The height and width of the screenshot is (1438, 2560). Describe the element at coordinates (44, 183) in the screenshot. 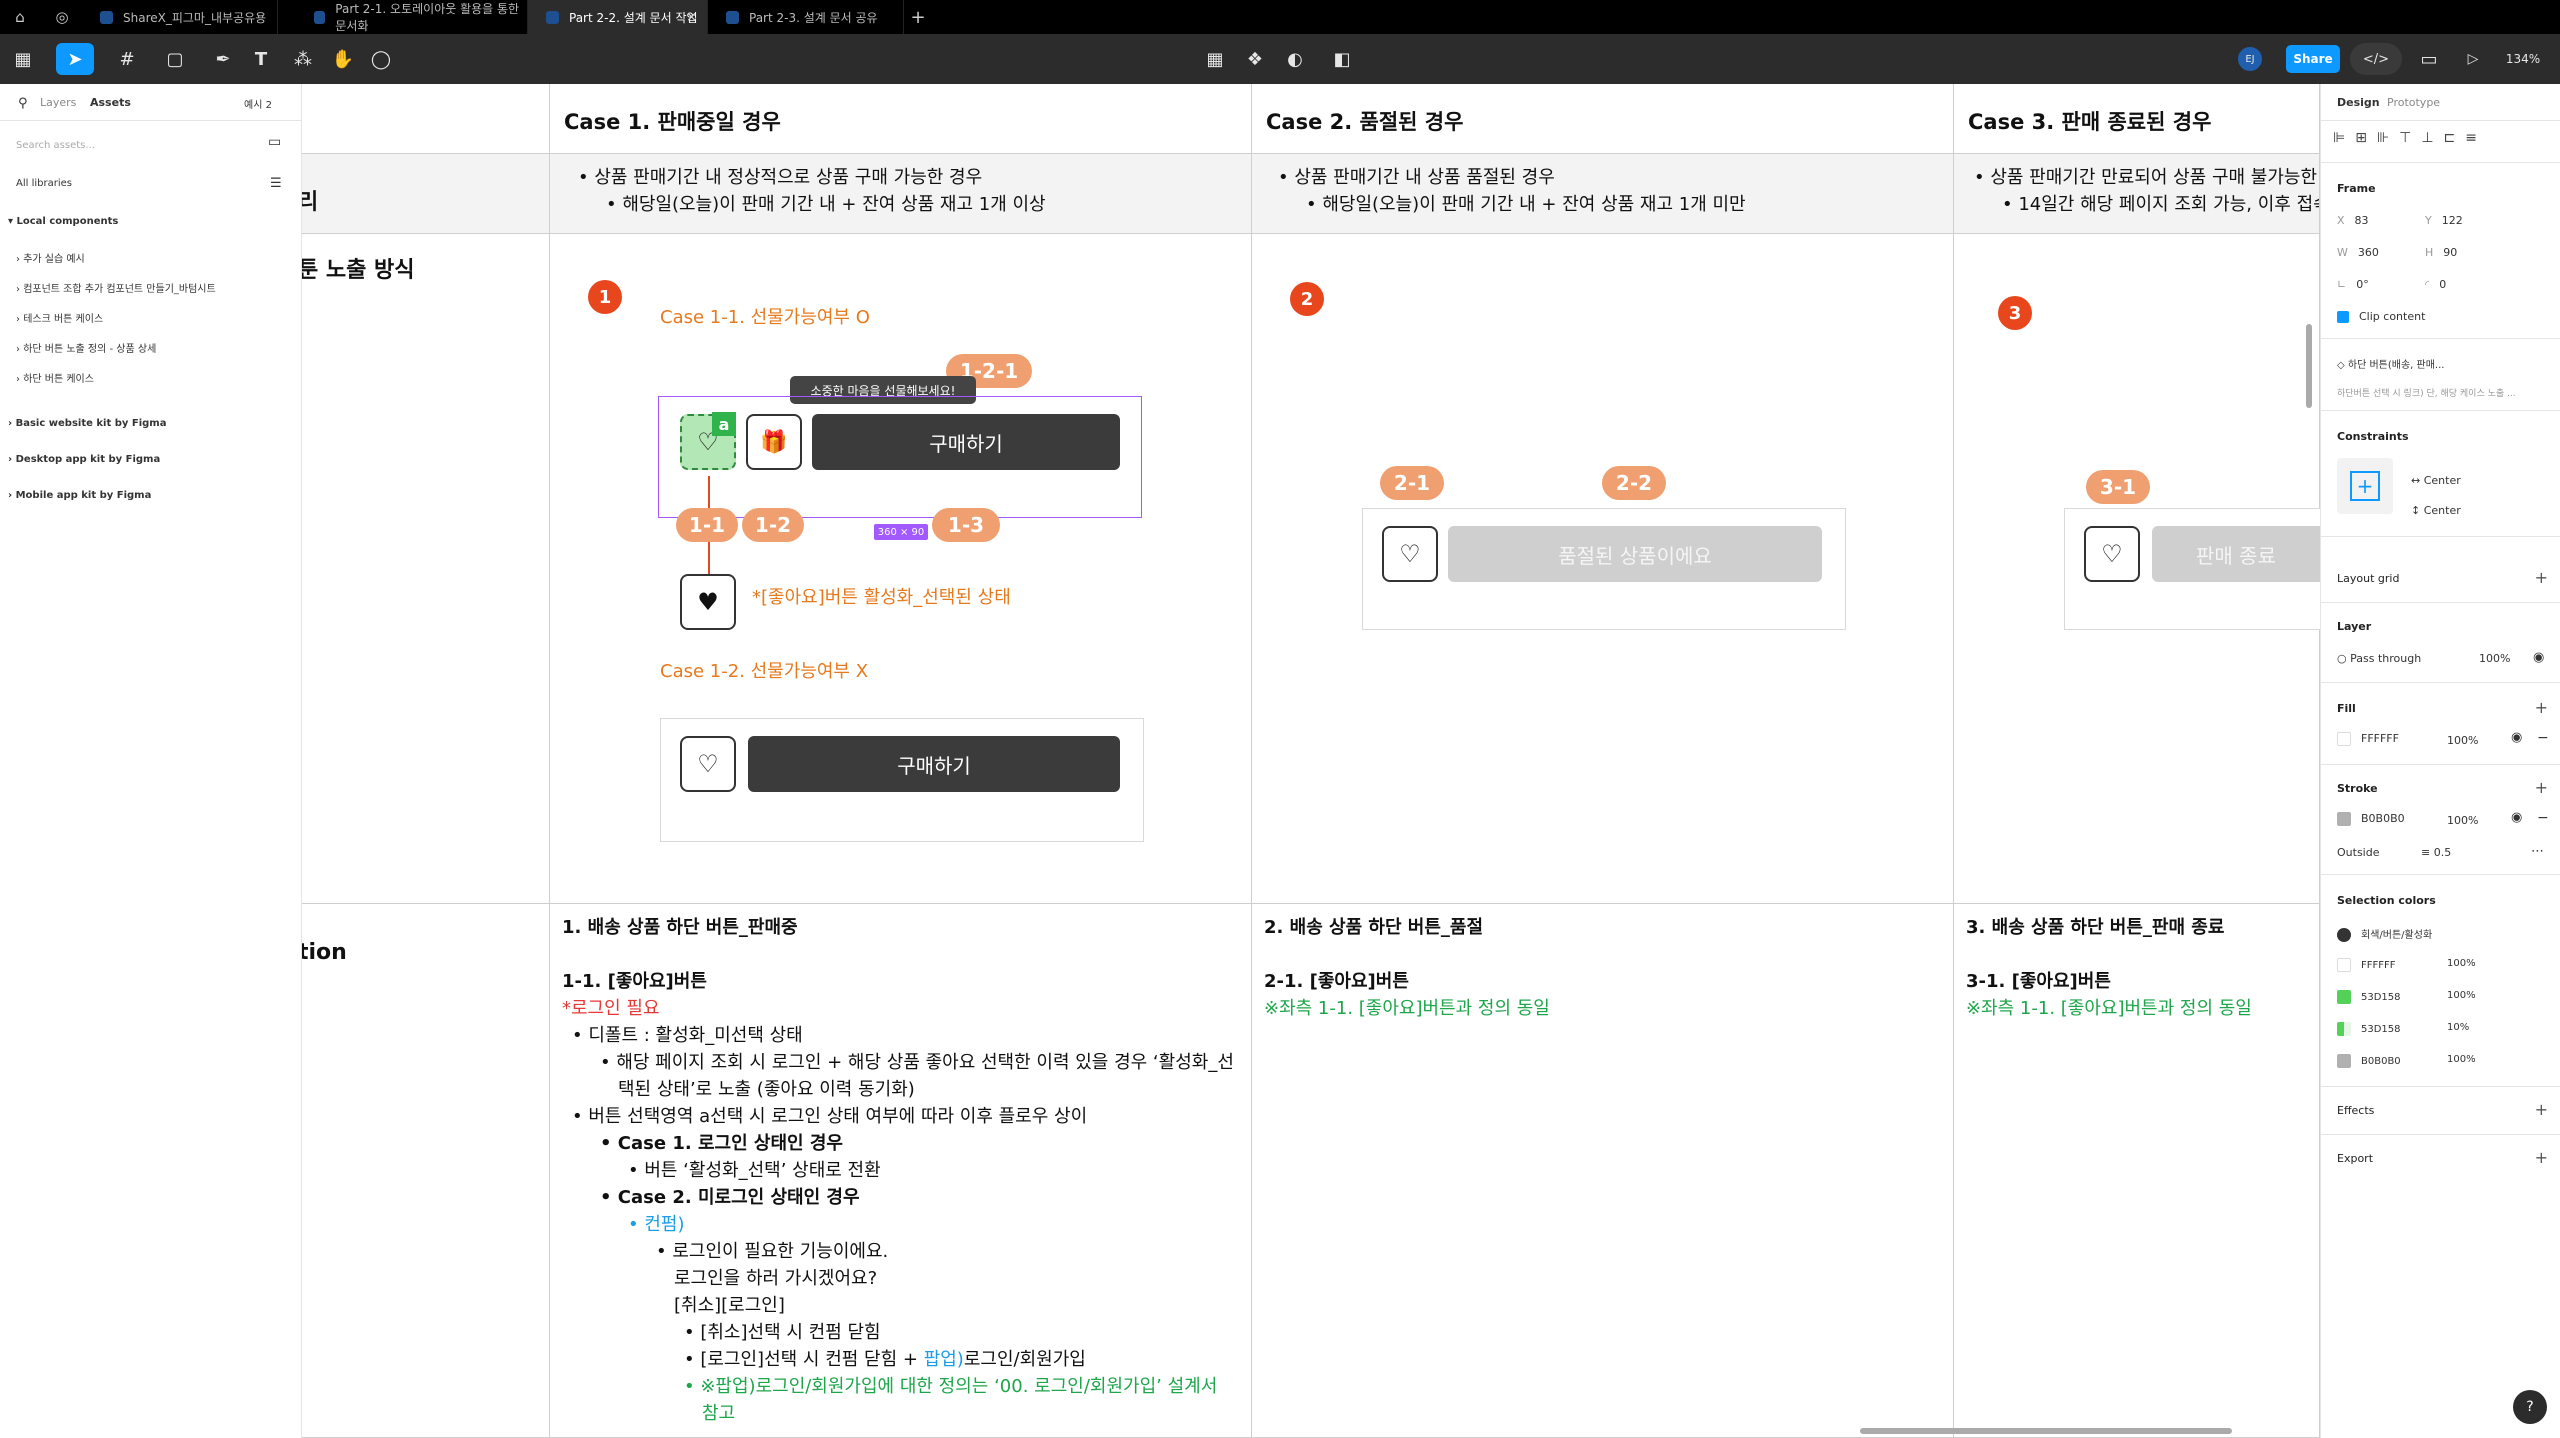

I see `all-libraries-select: All libraries` at that location.